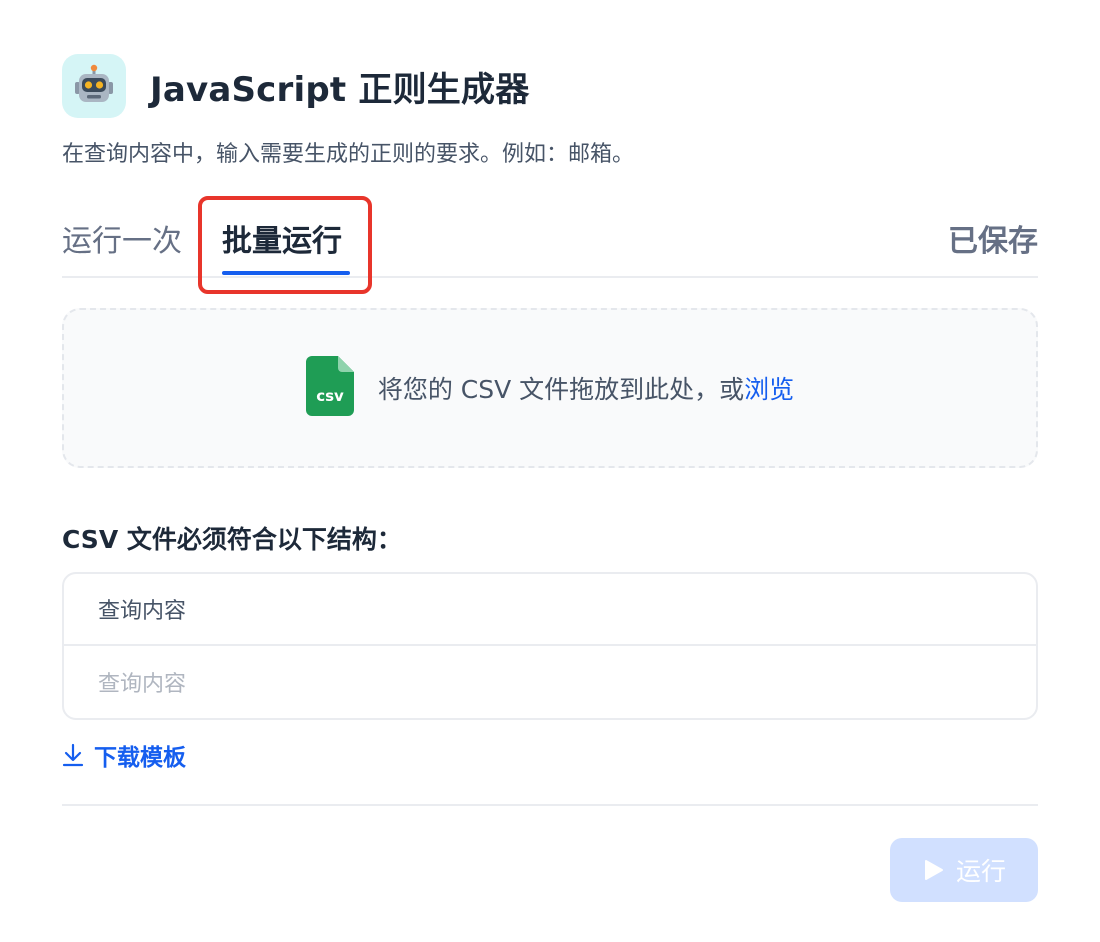 The height and width of the screenshot is (942, 1100). I want to click on csv-icon-text: csv, so click(330, 396).